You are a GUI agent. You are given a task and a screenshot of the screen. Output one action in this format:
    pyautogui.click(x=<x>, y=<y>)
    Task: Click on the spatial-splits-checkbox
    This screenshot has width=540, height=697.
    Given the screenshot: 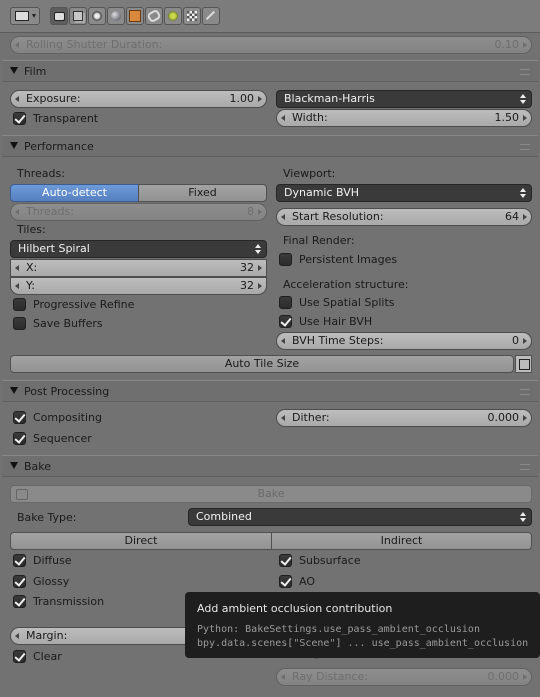 What is the action you would take?
    pyautogui.click(x=285, y=302)
    